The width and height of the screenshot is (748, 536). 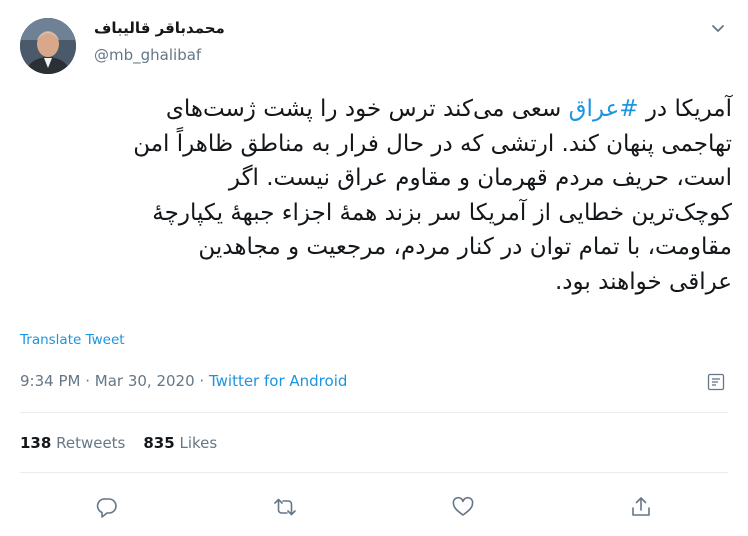 I want to click on retweet-button, so click(x=285, y=507).